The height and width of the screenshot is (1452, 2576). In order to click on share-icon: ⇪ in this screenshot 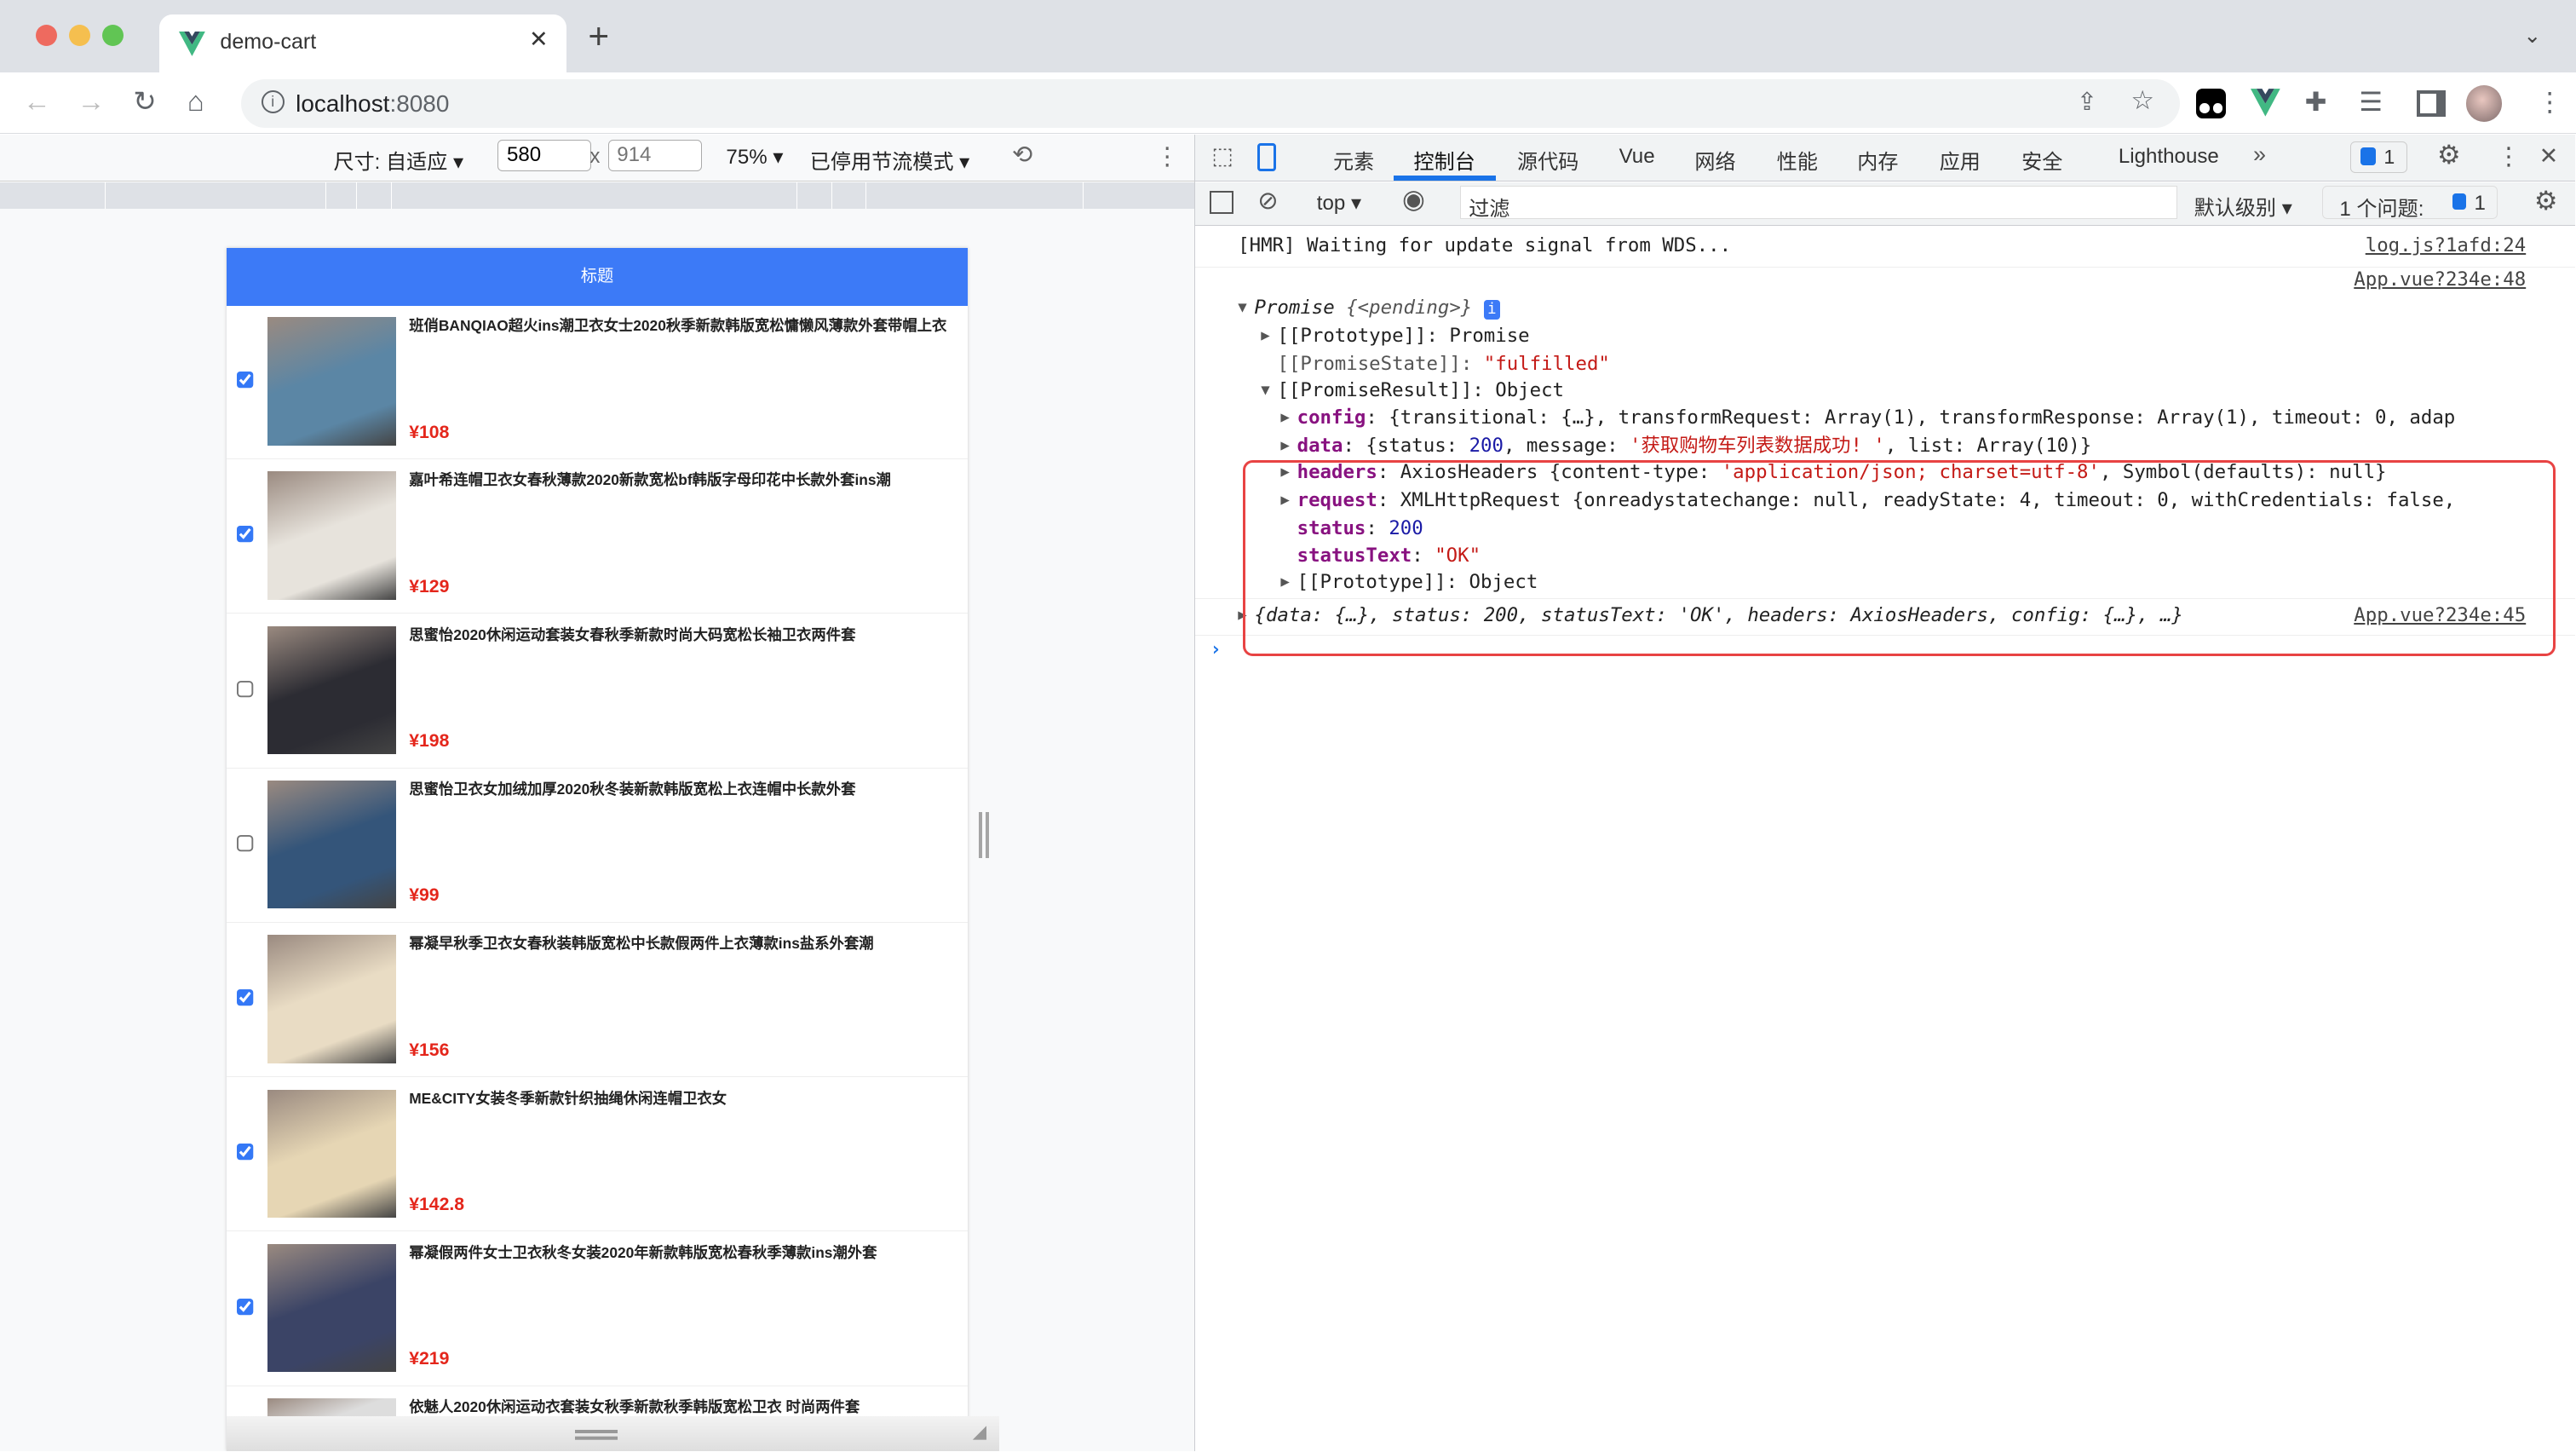, I will do `click(2087, 102)`.